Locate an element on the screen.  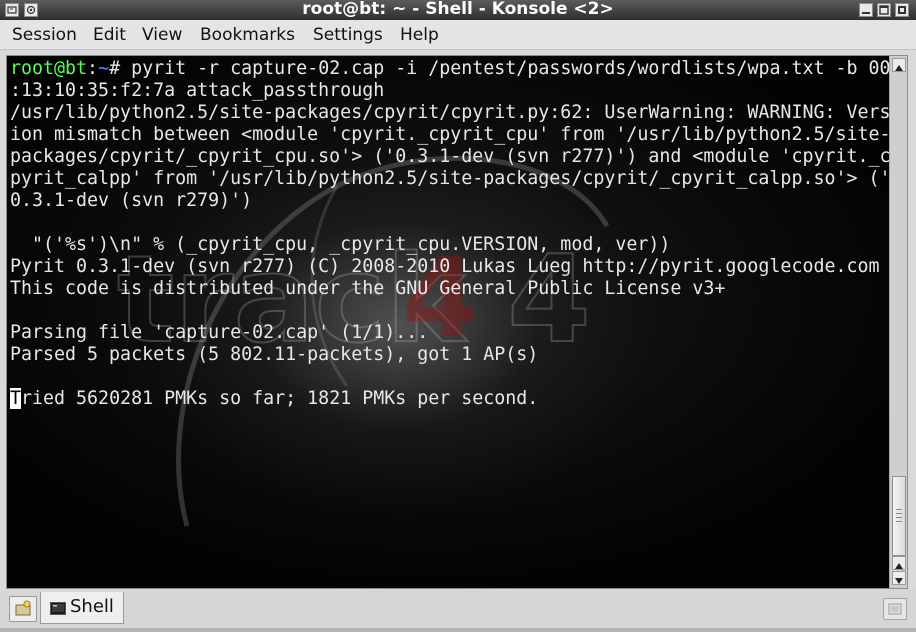
menu-edit: Edit is located at coordinates (109, 35).